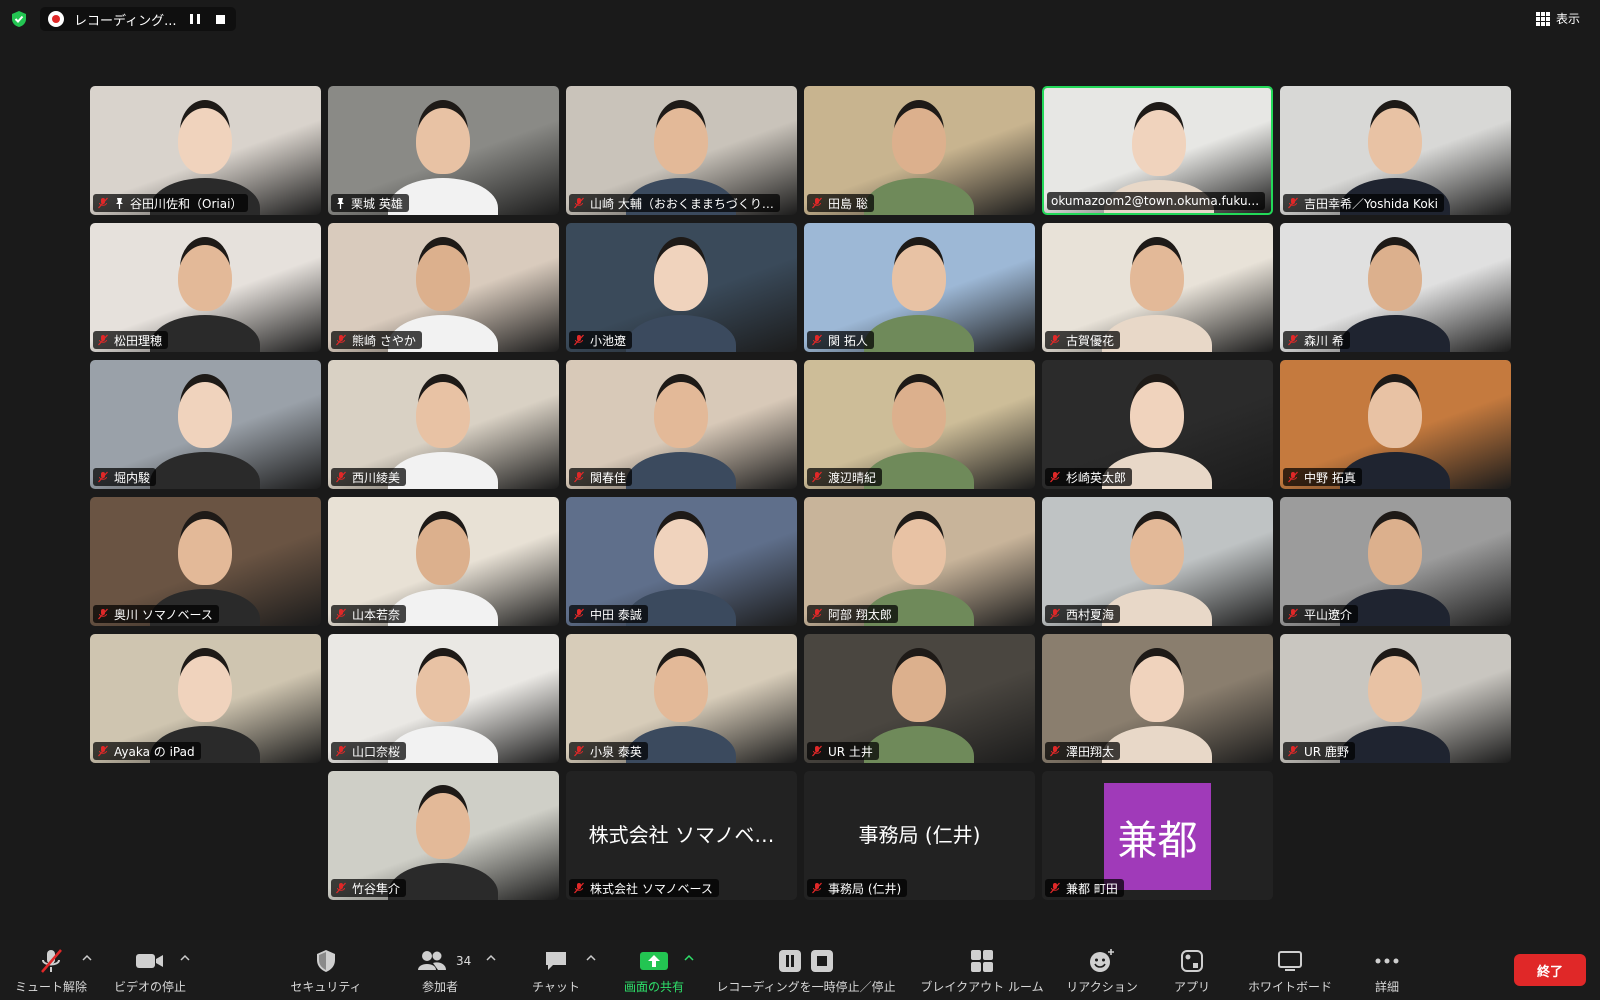 This screenshot has height=1000, width=1600. I want to click on share-screen-button: 画面の共有, so click(654, 970).